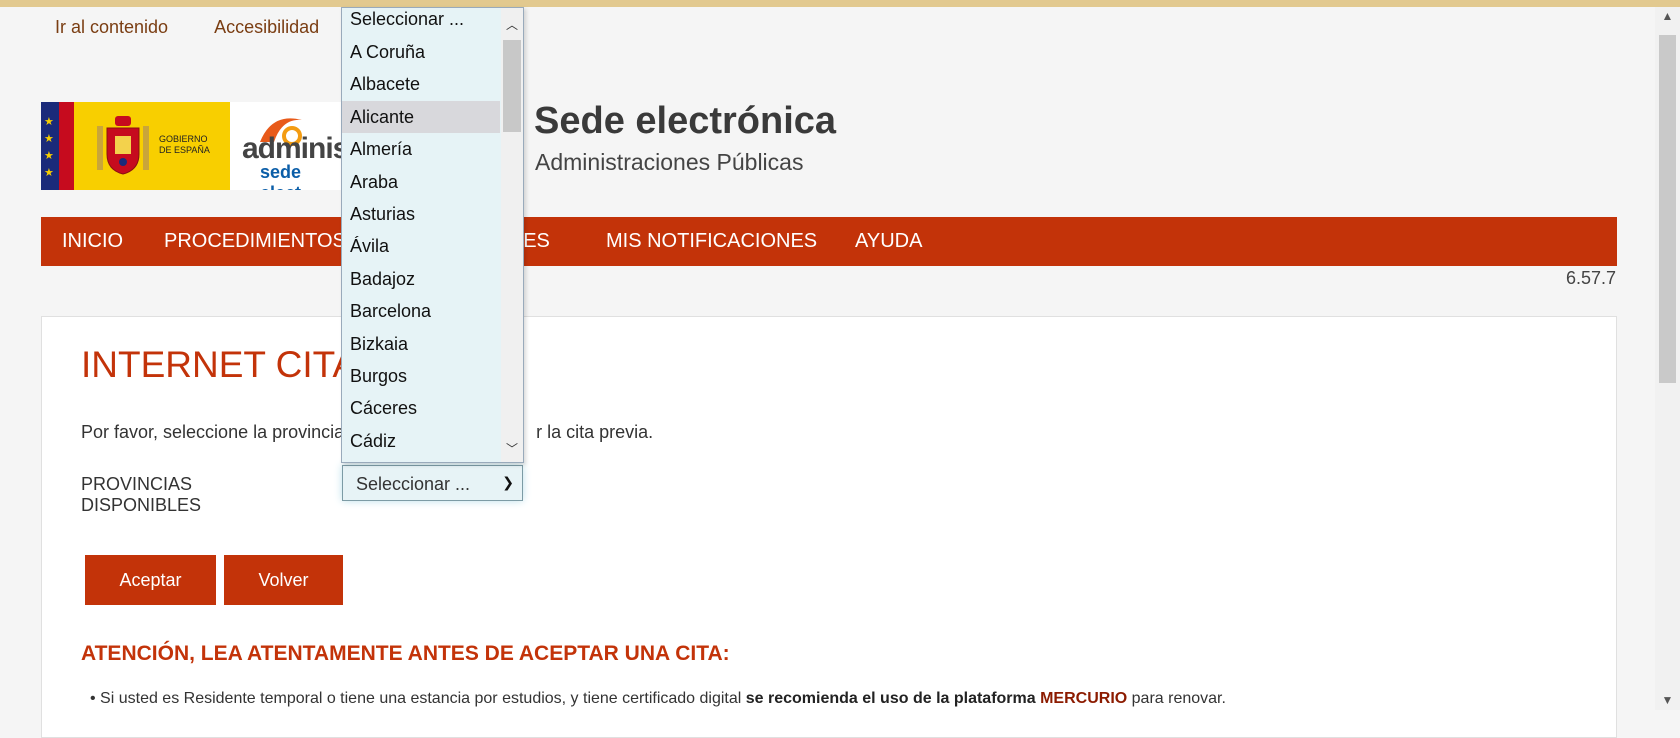 This screenshot has width=1680, height=738. Describe the element at coordinates (111, 27) in the screenshot. I see `skip-to-content-link: Ir al contenido` at that location.